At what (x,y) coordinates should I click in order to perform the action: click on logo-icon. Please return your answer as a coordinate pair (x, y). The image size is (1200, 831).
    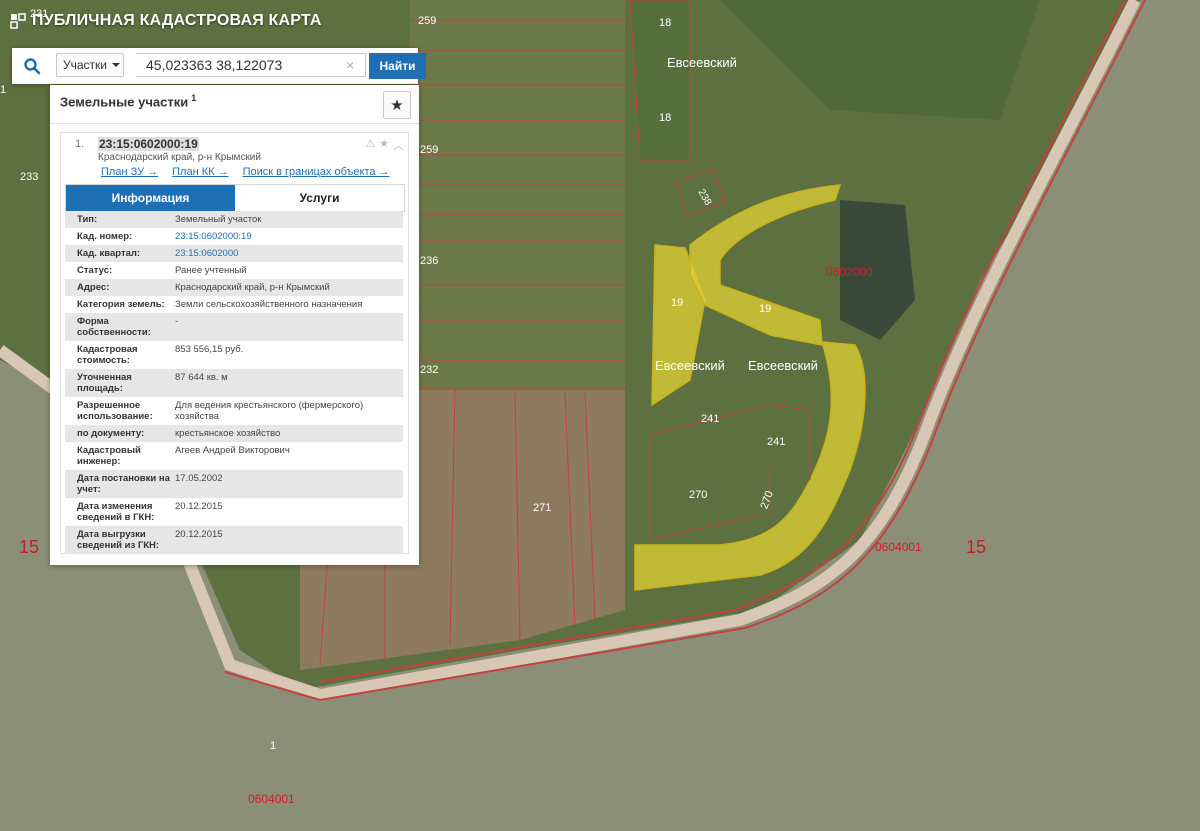
    Looking at the image, I should click on (18, 21).